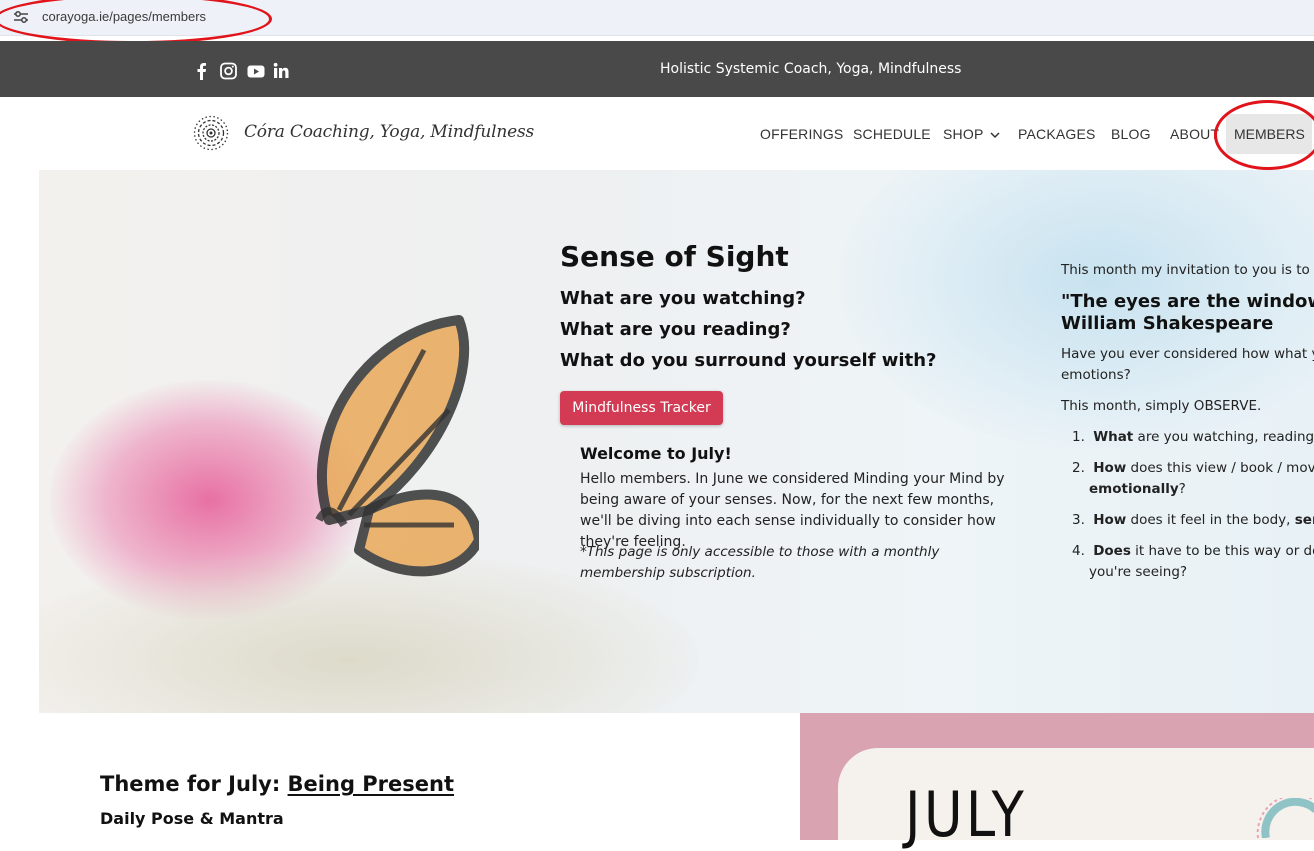  I want to click on nav-shop: SHOP, so click(971, 134).